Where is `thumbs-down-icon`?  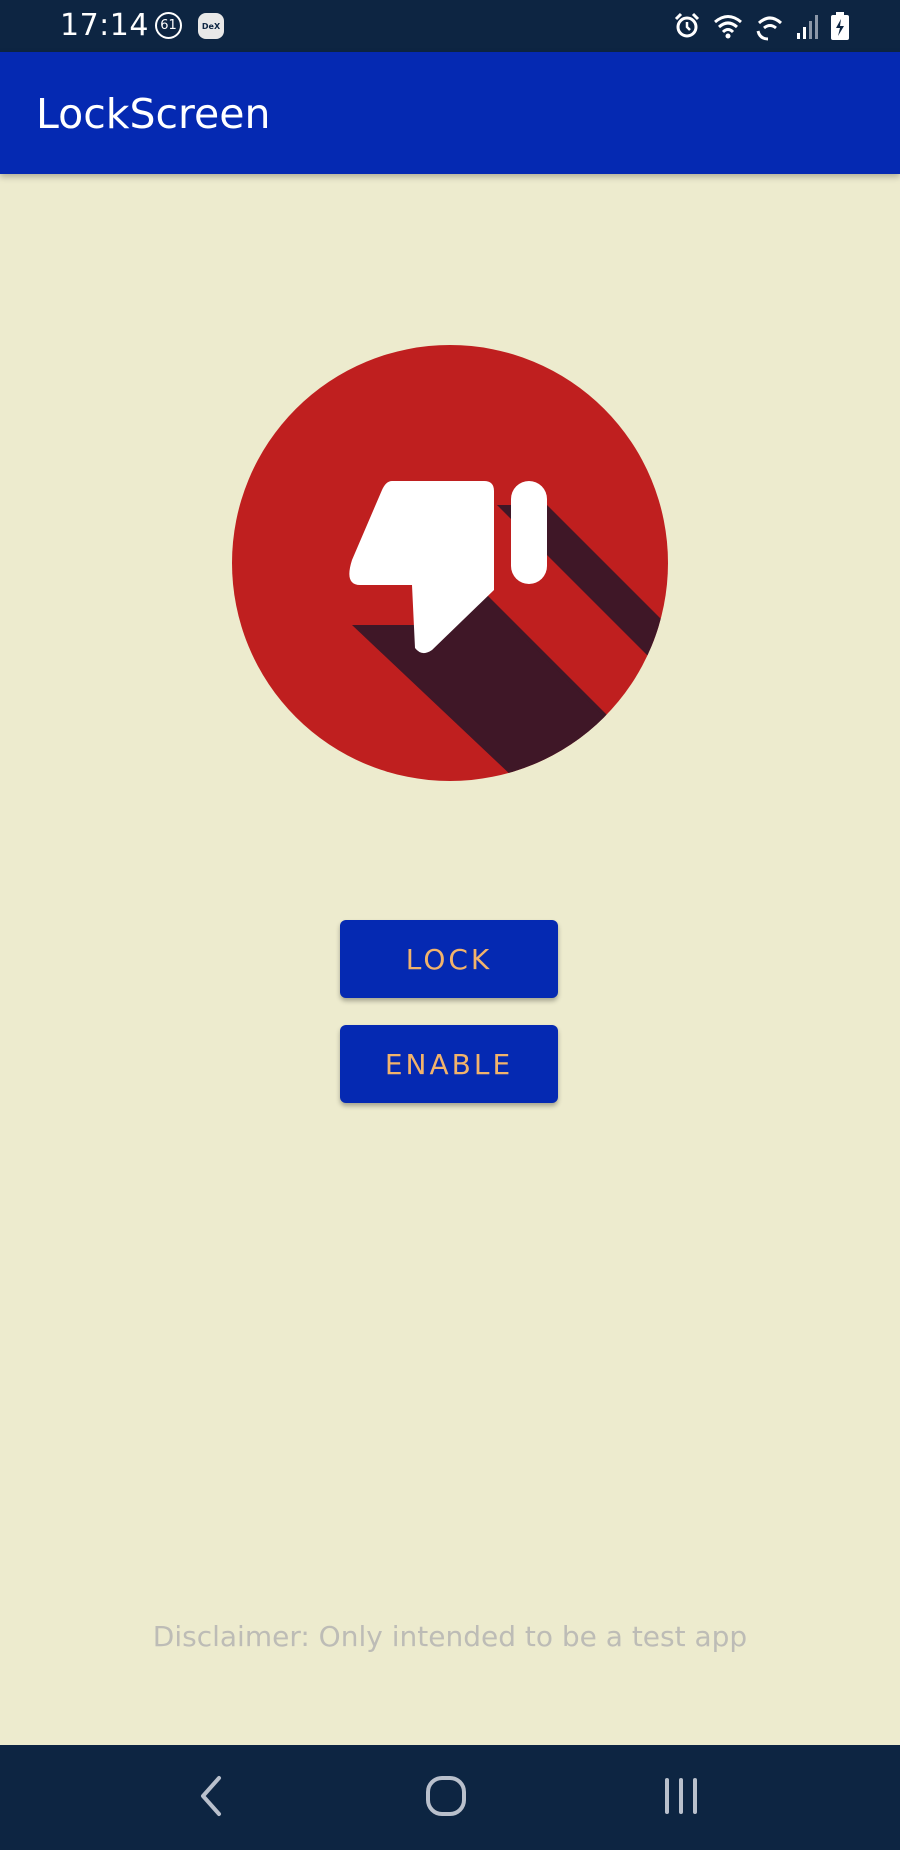 thumbs-down-icon is located at coordinates (450, 563).